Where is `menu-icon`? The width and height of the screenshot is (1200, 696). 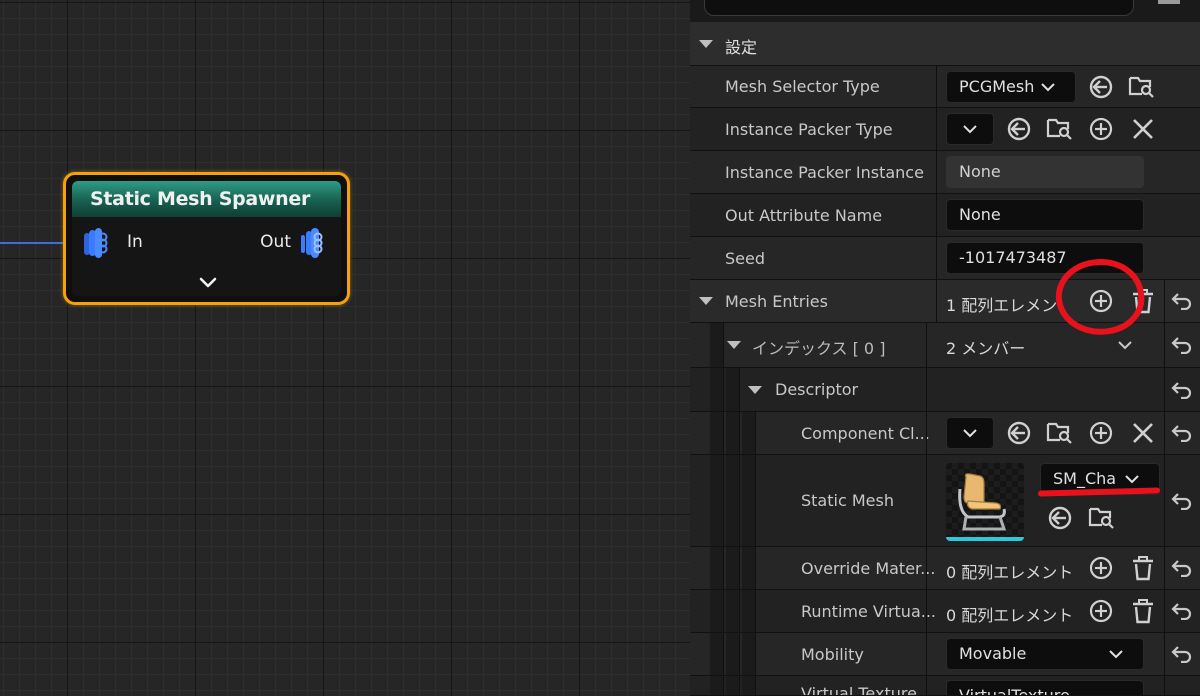 menu-icon is located at coordinates (1169, 2).